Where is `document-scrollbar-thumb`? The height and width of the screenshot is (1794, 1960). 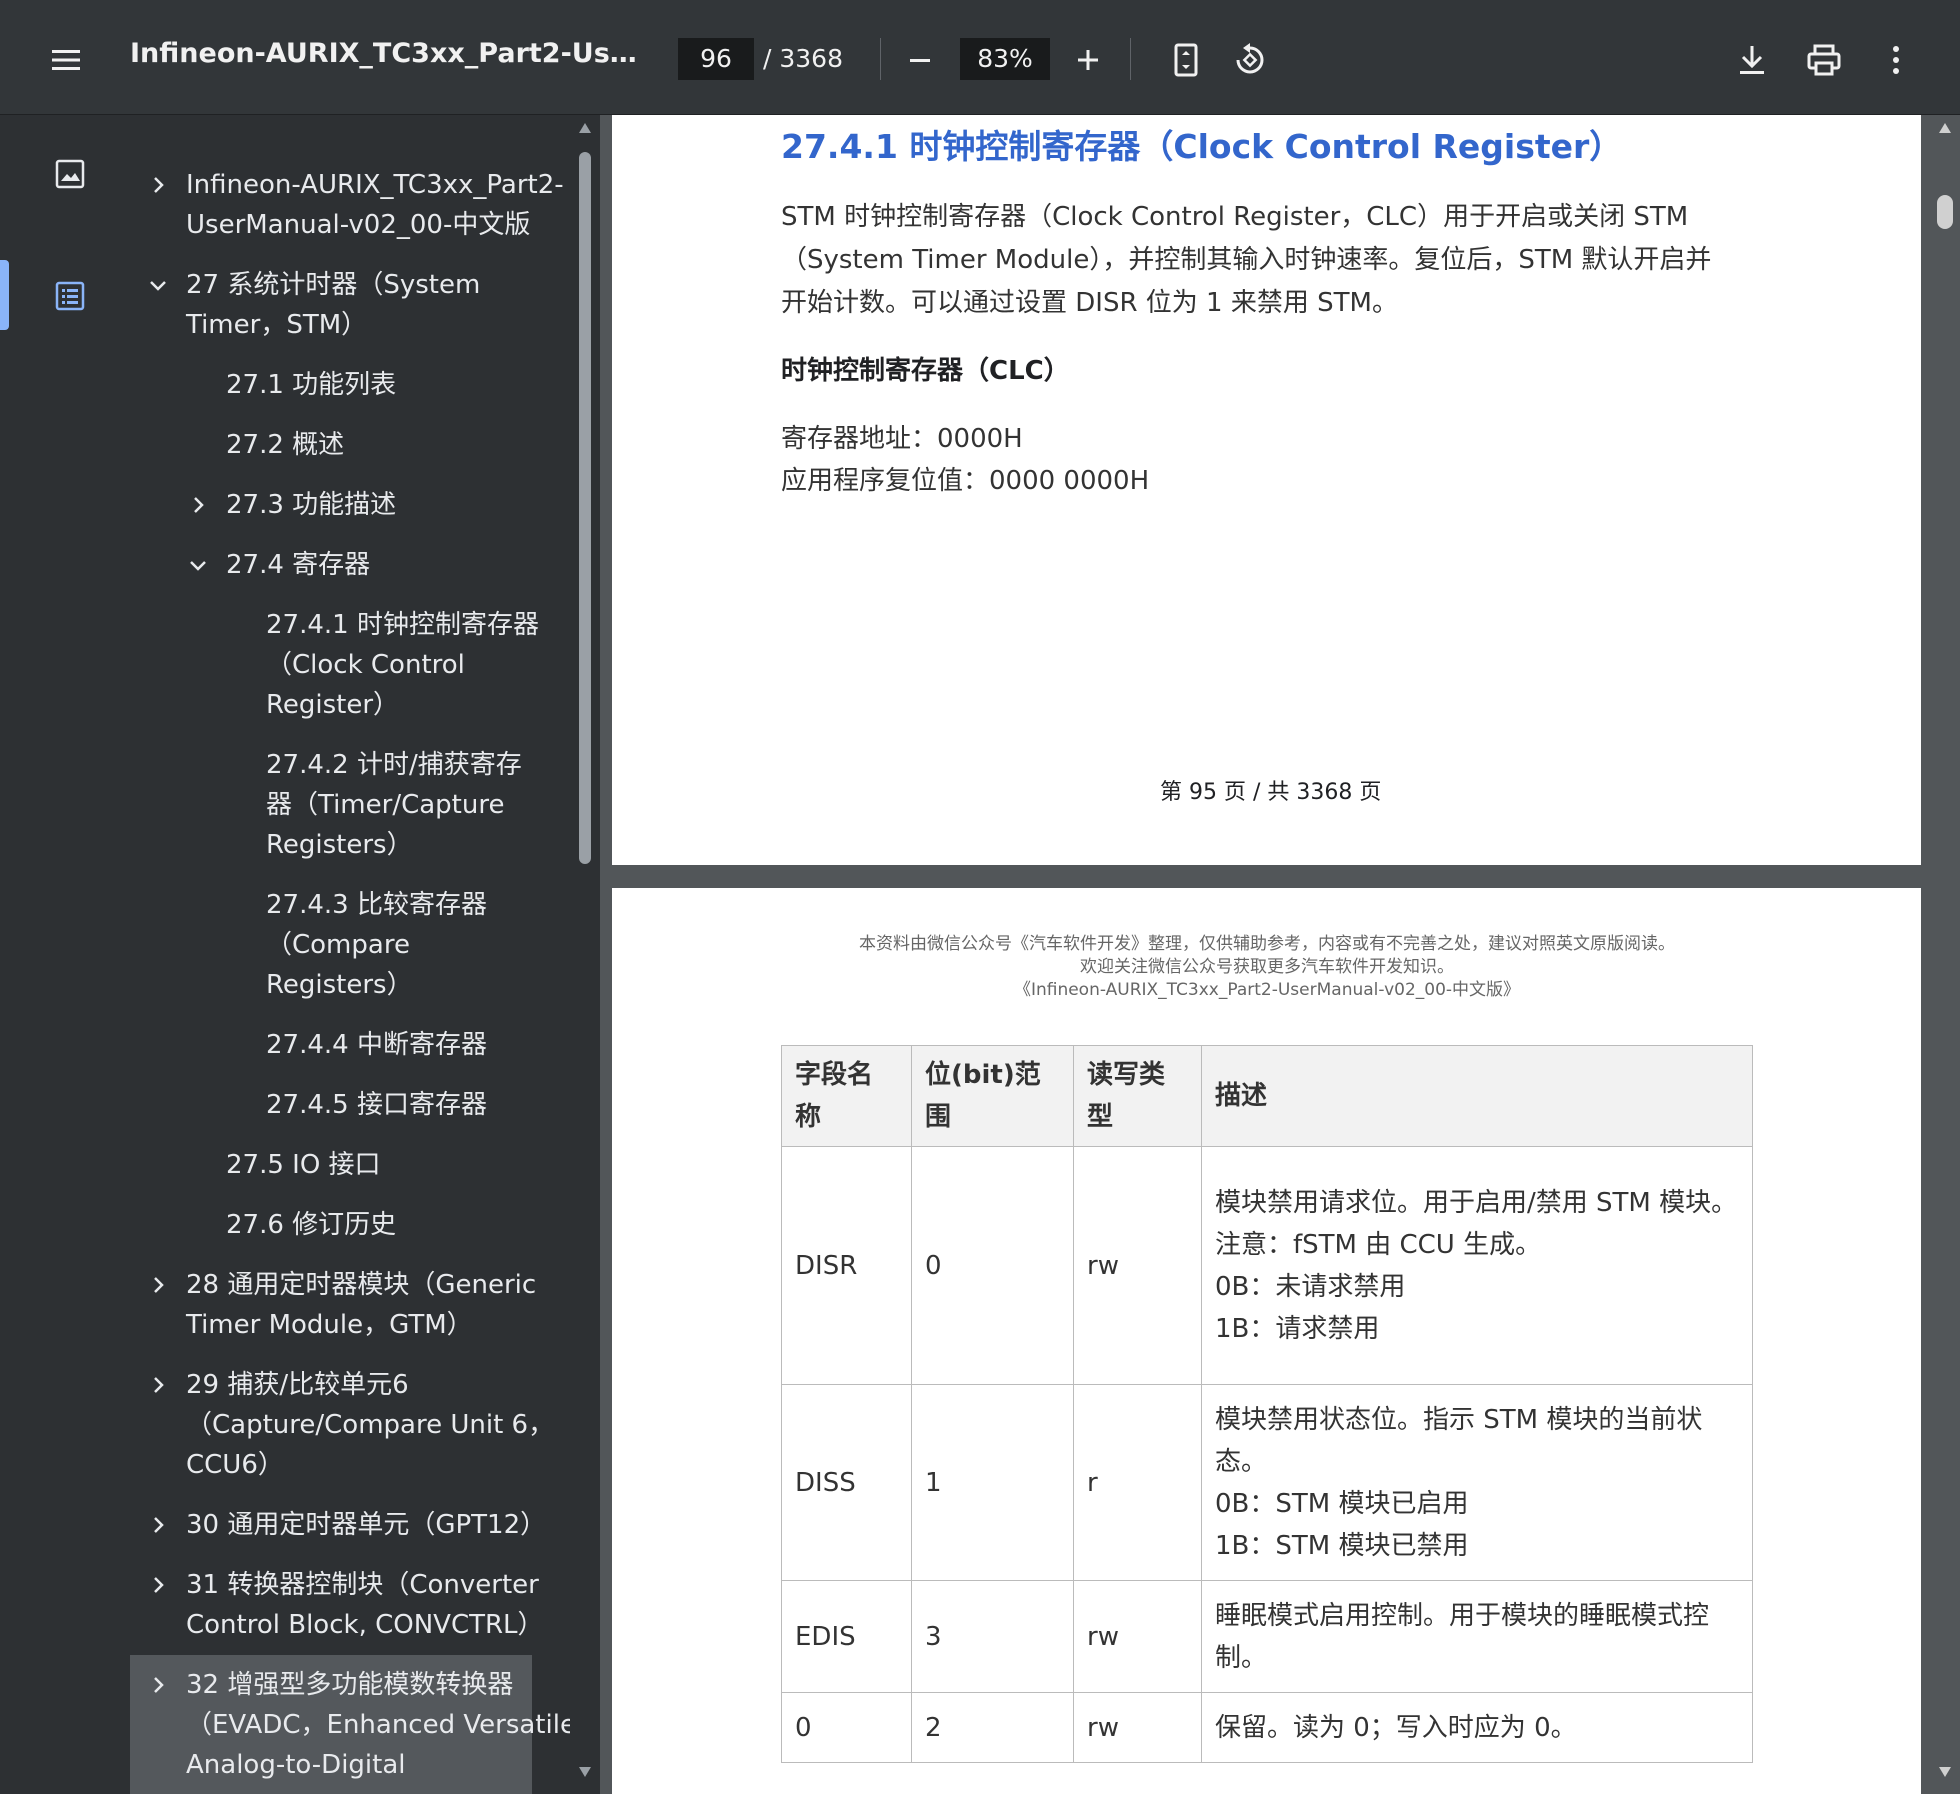
document-scrollbar-thumb is located at coordinates (1945, 212).